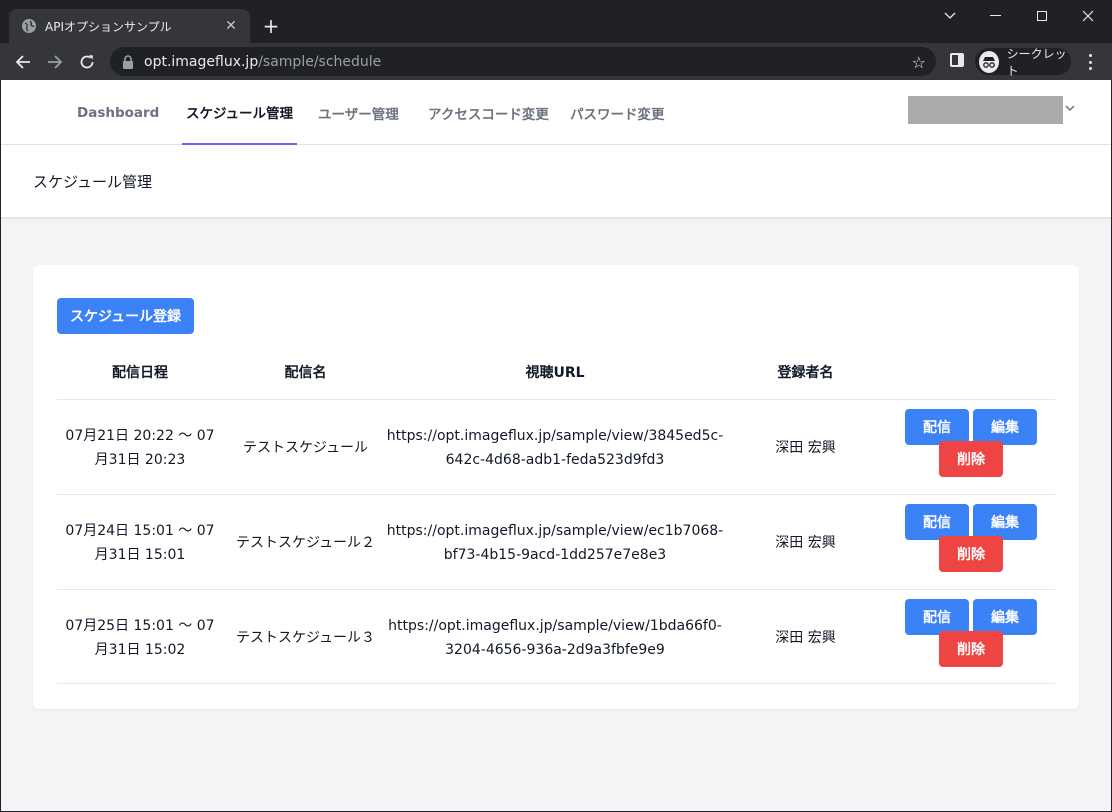 This screenshot has height=812, width=1112. What do you see at coordinates (989, 61) in the screenshot?
I see `incognito-icon` at bounding box center [989, 61].